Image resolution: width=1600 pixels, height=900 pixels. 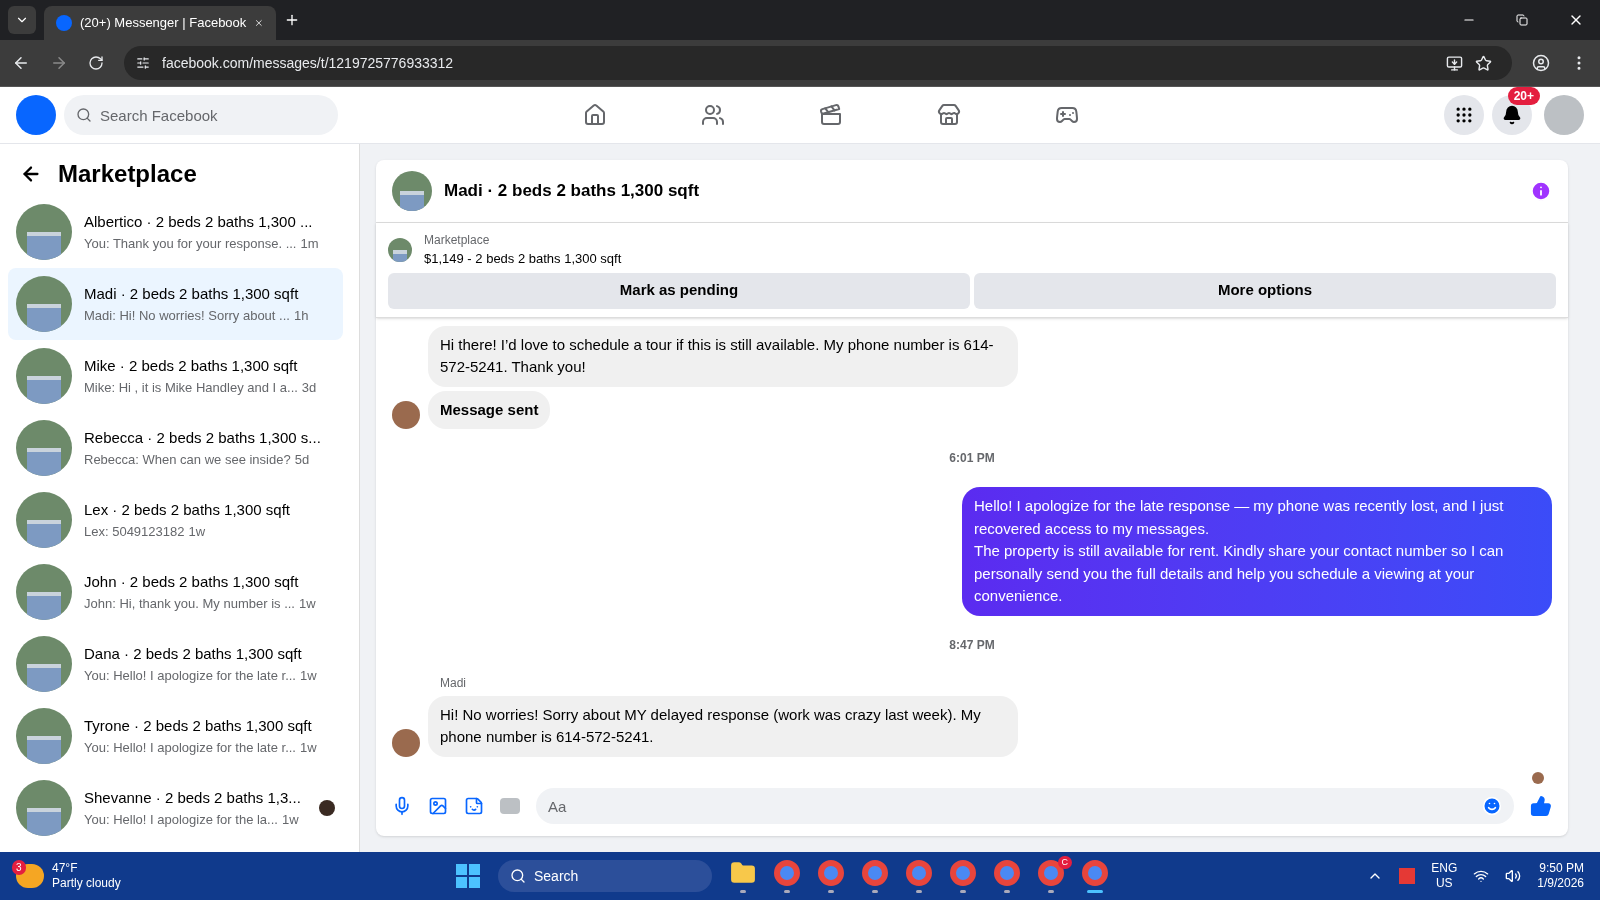 I want to click on message-time: 3d, so click(x=309, y=387).